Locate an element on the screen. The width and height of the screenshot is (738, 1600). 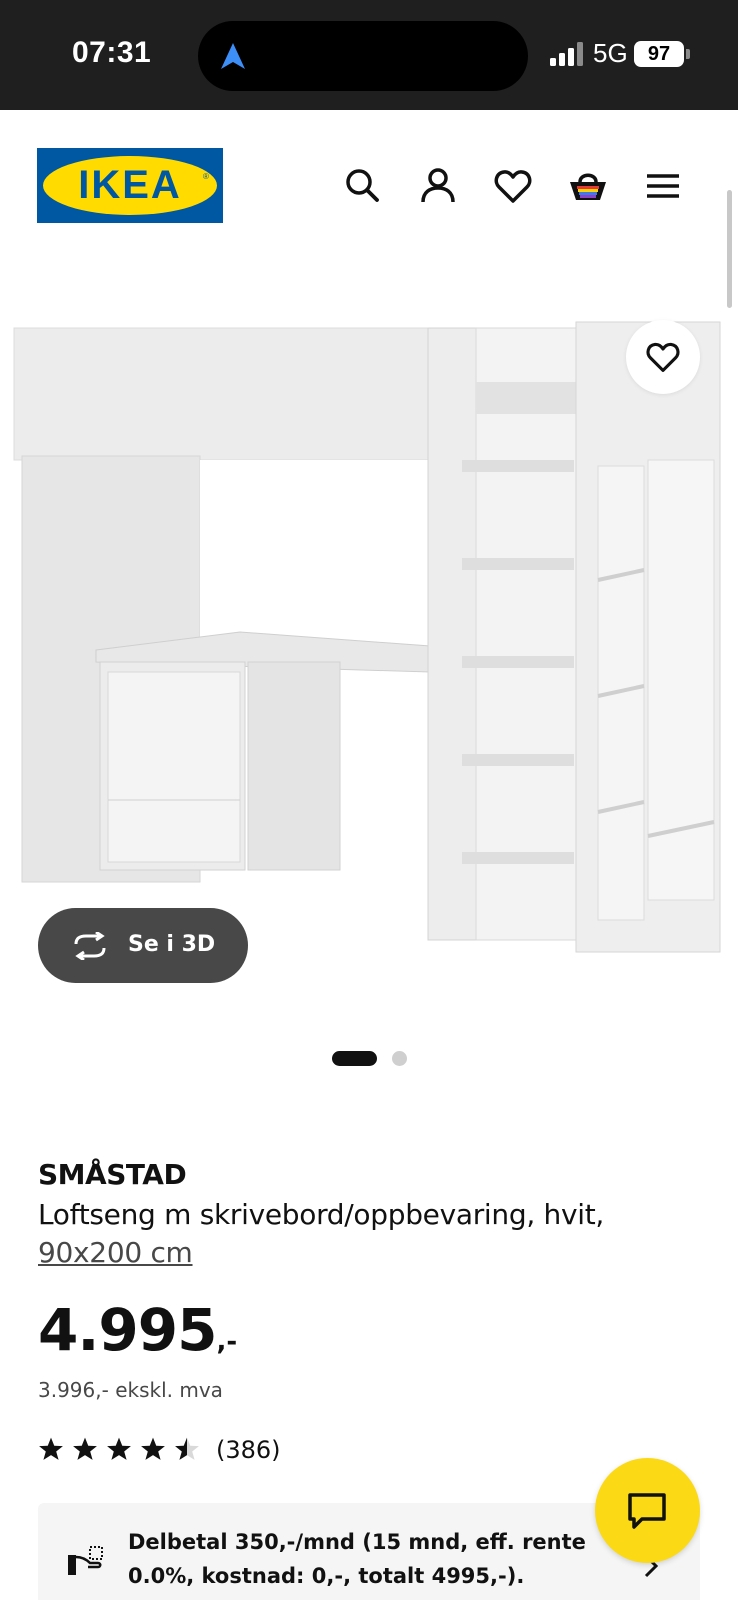
status-bar: 07:31 5G 97 is located at coordinates (369, 55).